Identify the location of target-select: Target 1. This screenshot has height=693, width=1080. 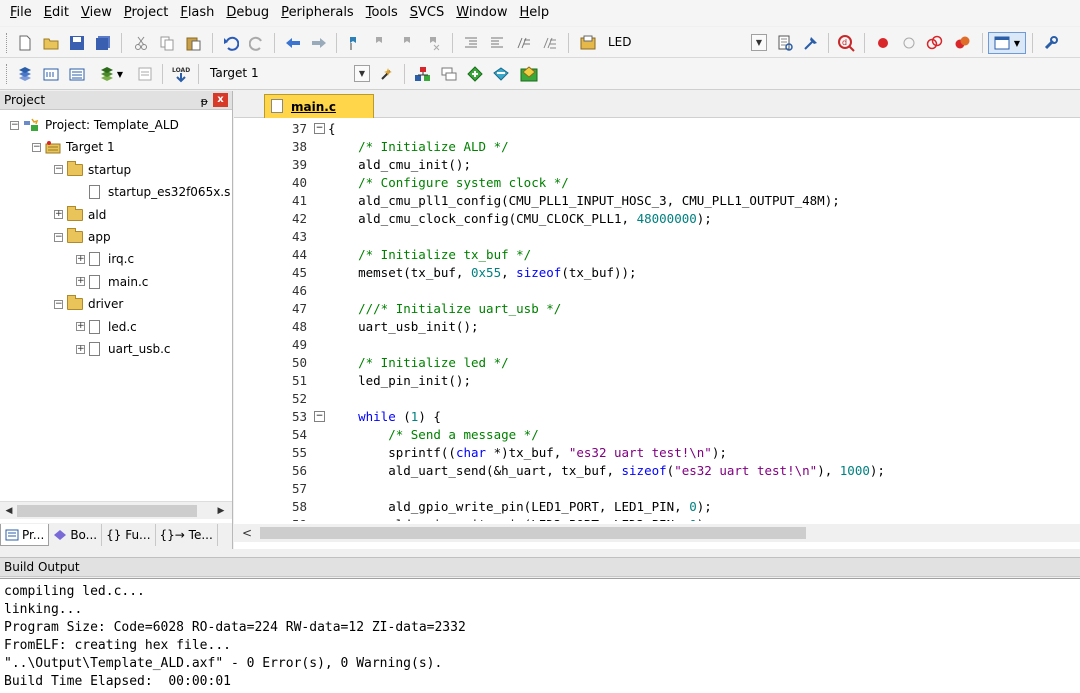
(234, 73).